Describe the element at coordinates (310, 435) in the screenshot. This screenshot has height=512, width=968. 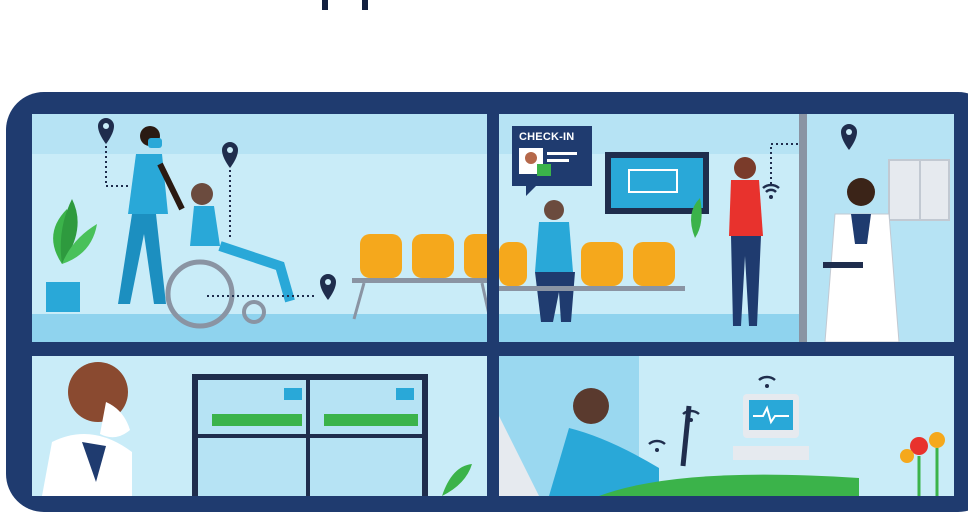
I see `monitoring-screen` at that location.